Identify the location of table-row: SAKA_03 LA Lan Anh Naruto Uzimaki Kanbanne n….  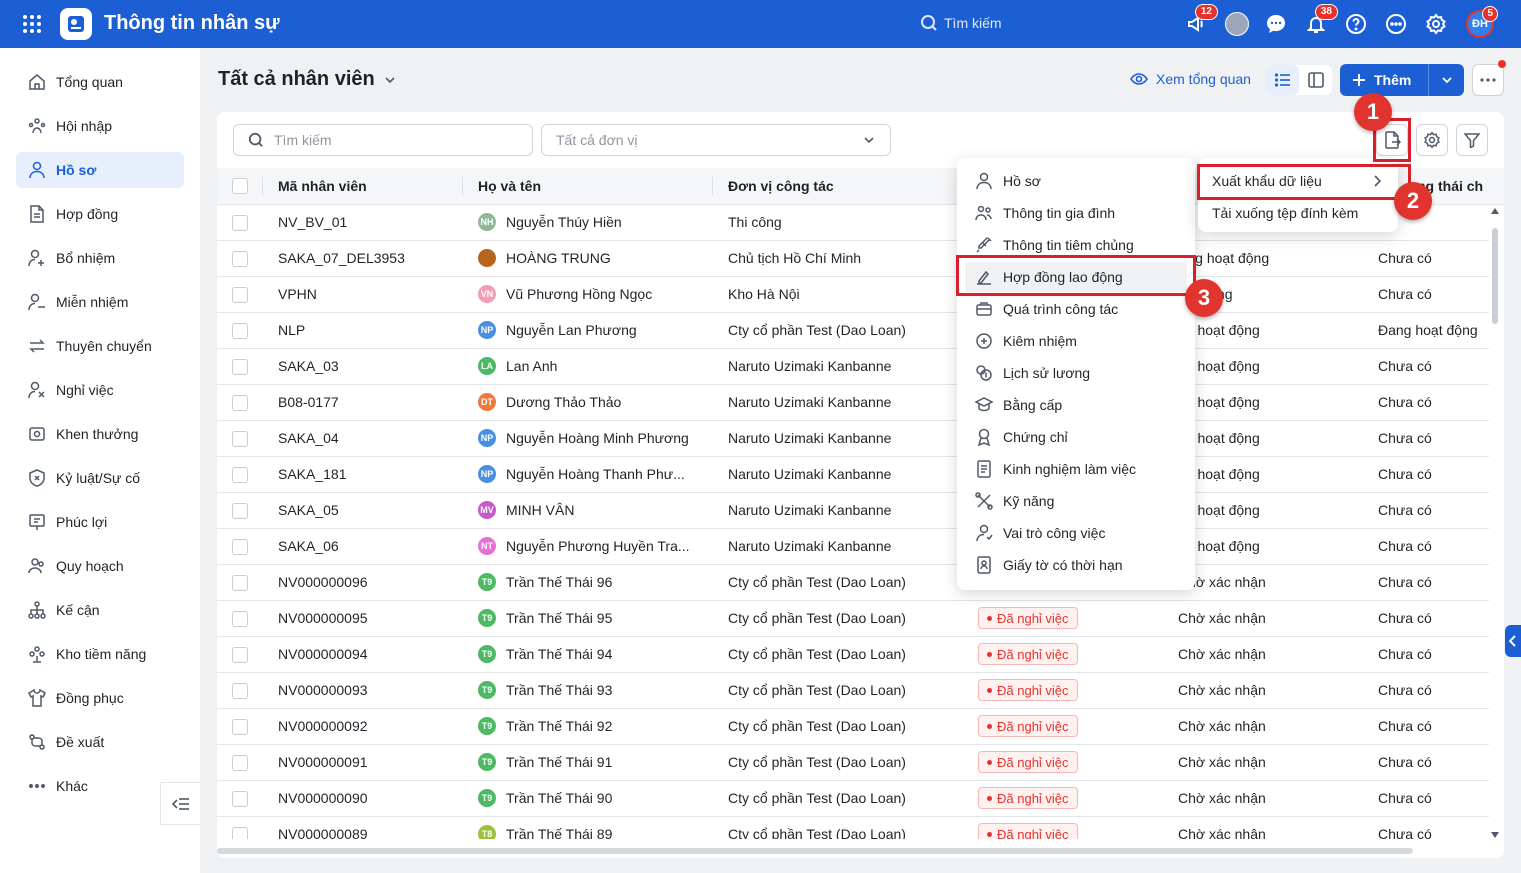
(853, 367).